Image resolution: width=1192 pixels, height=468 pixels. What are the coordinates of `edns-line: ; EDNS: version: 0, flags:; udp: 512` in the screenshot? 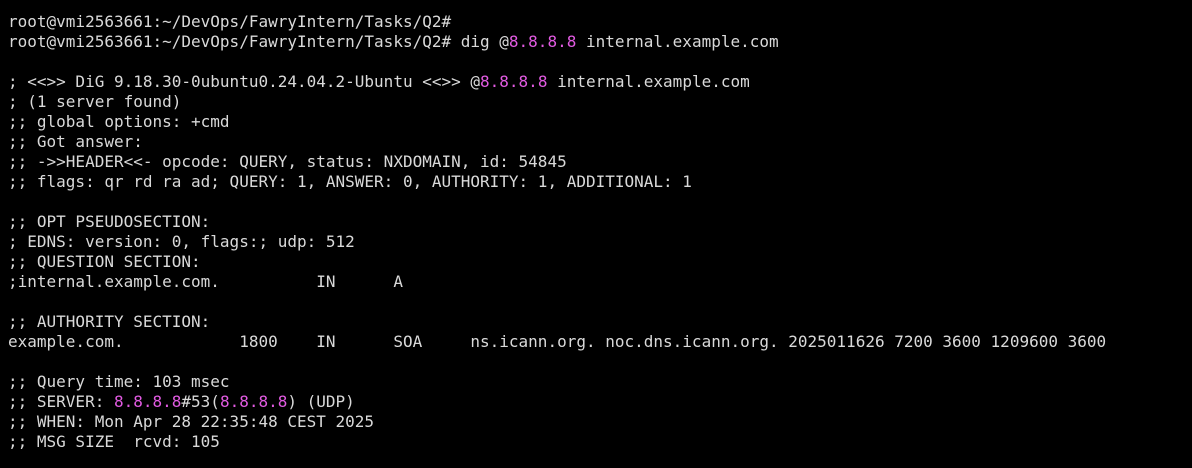 It's located at (181, 241).